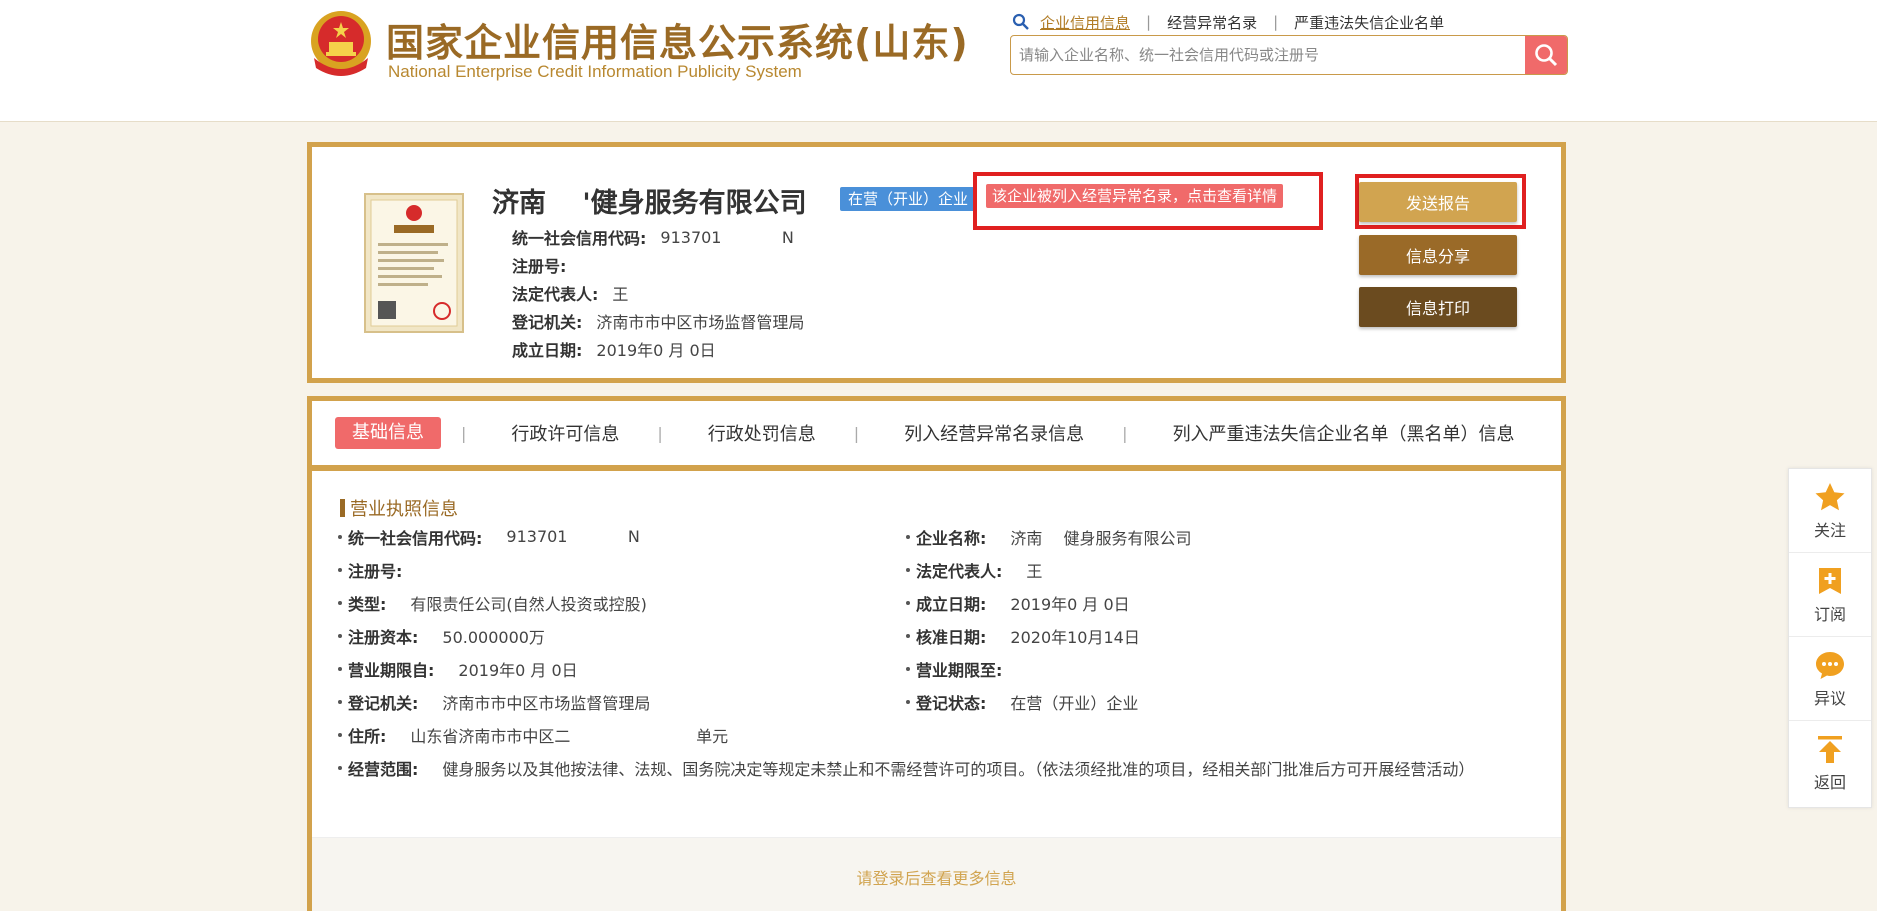  Describe the element at coordinates (762, 433) in the screenshot. I see `tab-admin-penalty: 行政处罚信息` at that location.